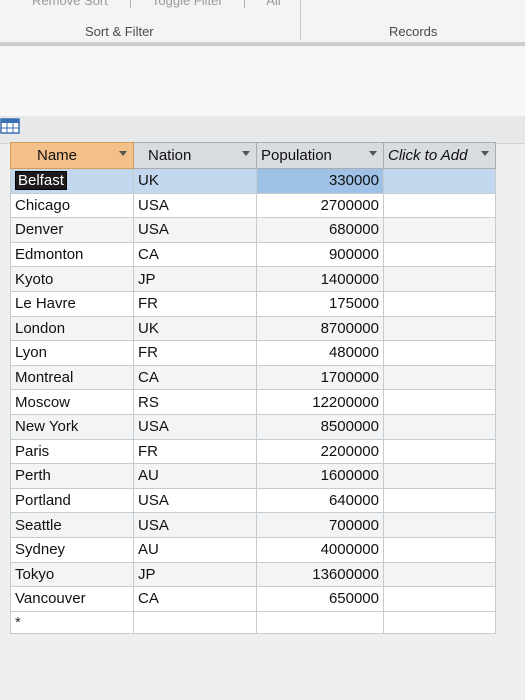  I want to click on table-row: Moscow RS 12200000, so click(253, 402).